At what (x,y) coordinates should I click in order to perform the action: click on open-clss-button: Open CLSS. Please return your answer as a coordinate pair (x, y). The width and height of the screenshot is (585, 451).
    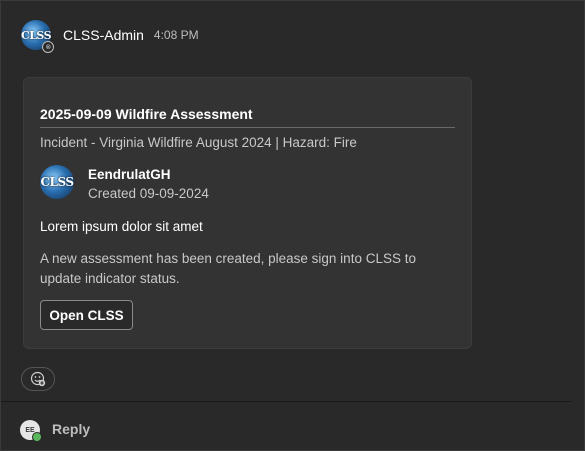
    Looking at the image, I should click on (86, 315).